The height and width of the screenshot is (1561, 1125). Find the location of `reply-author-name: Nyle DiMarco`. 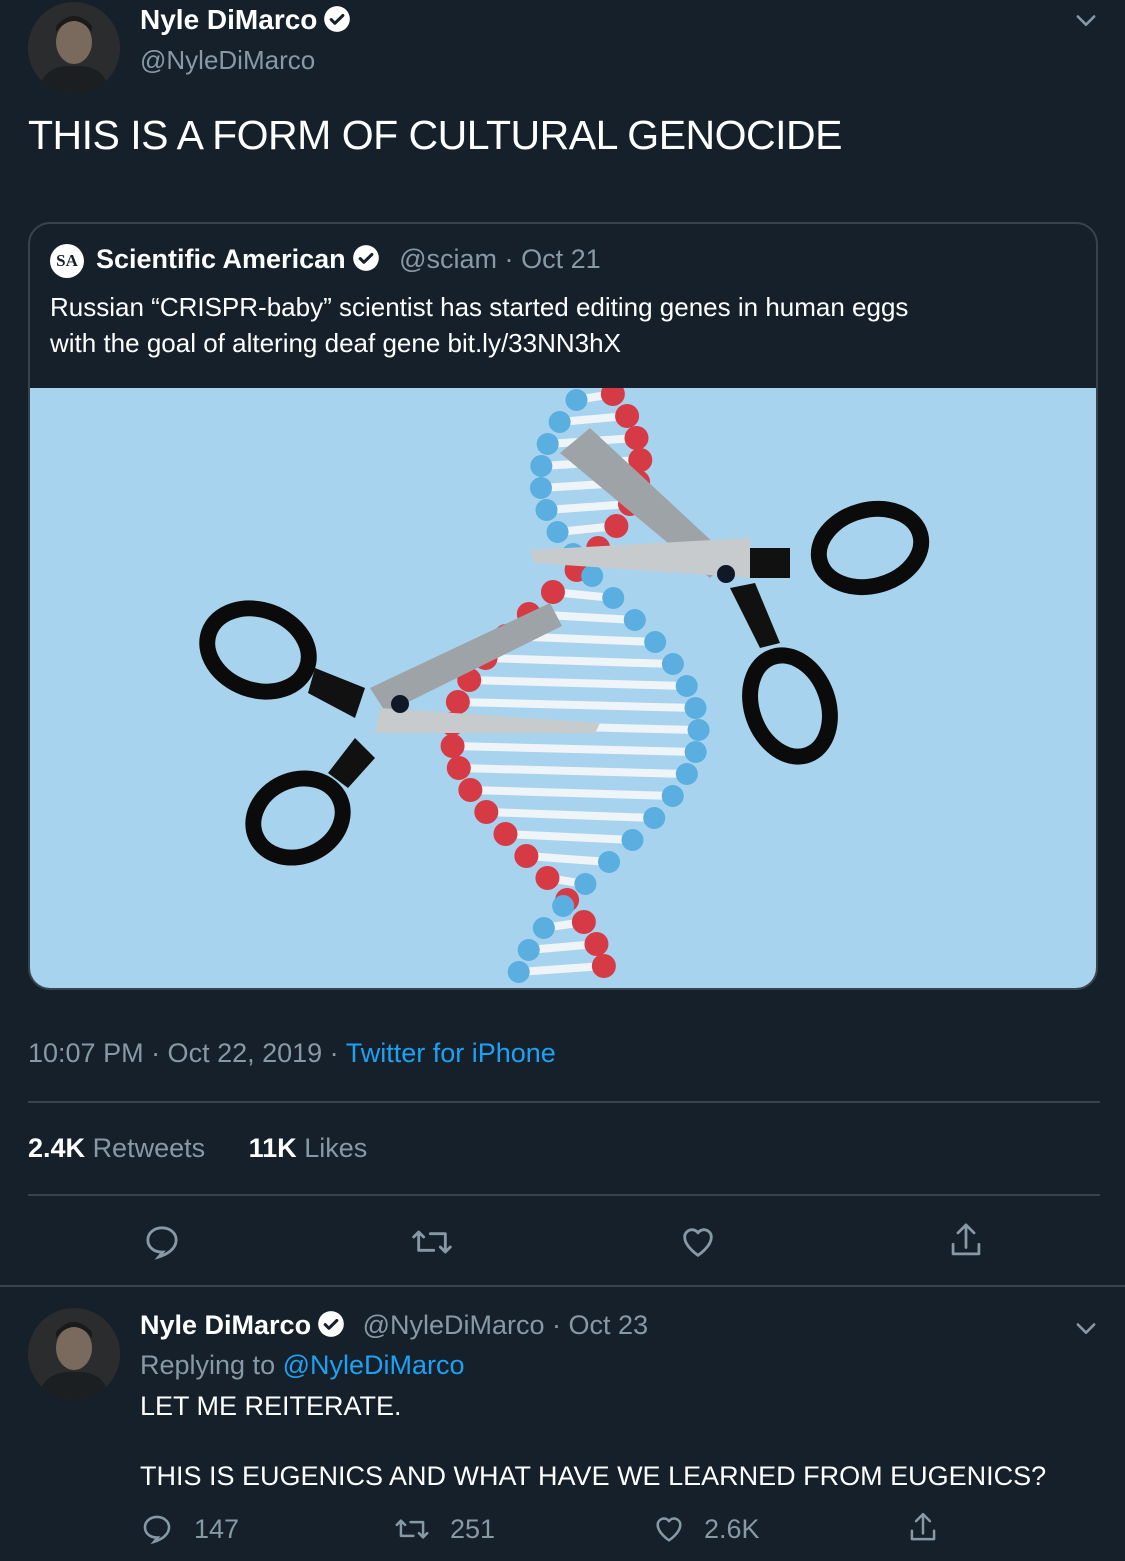

reply-author-name: Nyle DiMarco is located at coordinates (225, 1325).